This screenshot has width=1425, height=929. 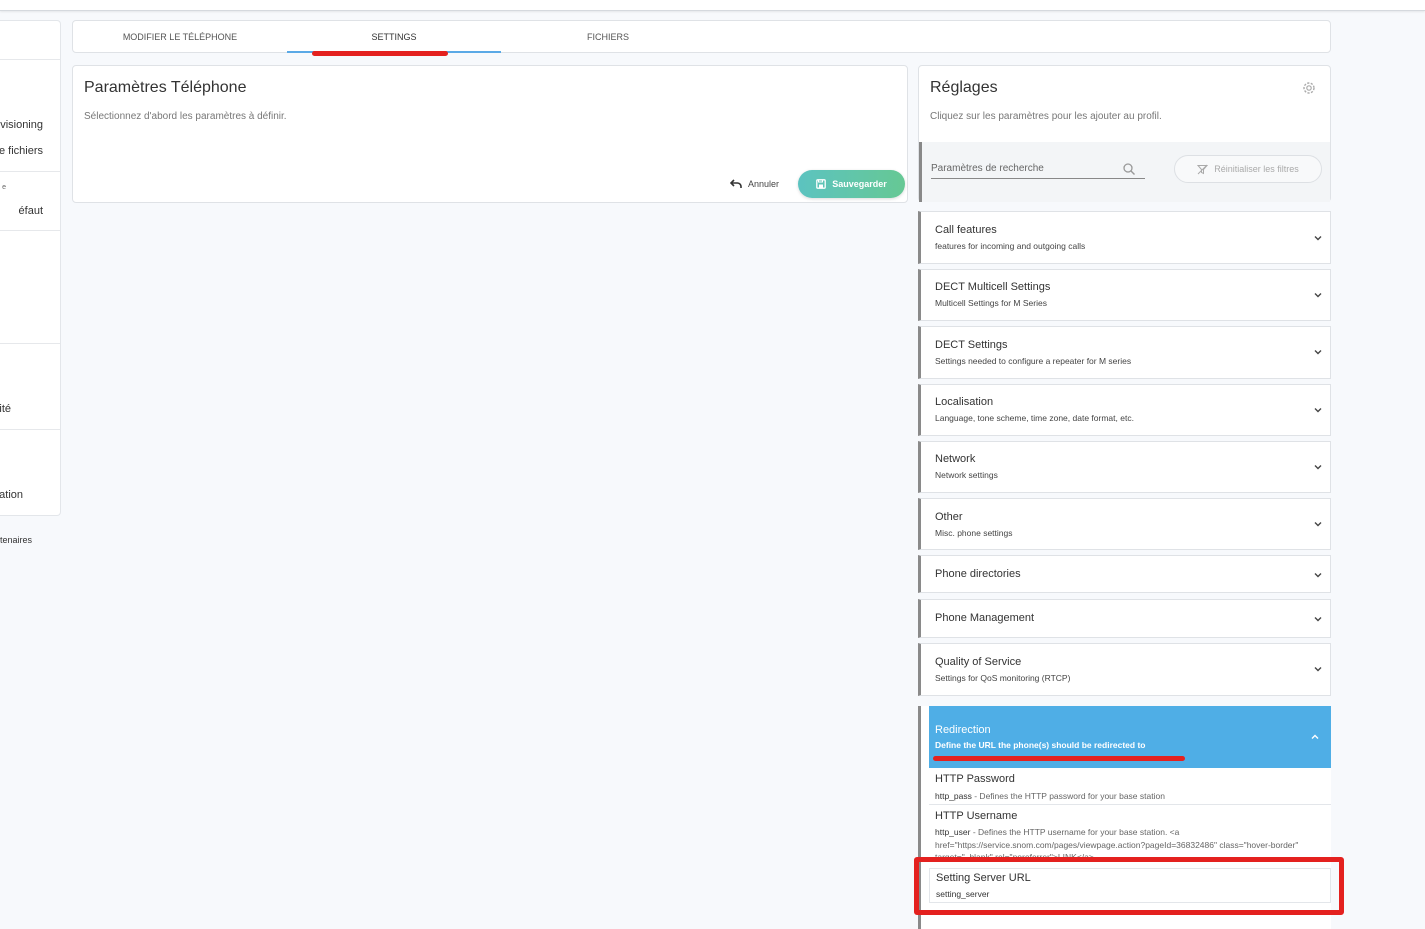 I want to click on cancel-button: Annuler, so click(x=754, y=184).